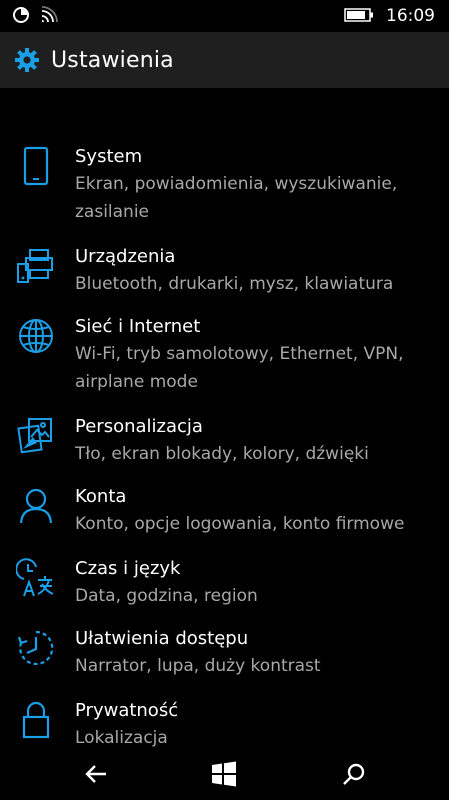  I want to click on settings-item-title: Konta, so click(101, 496).